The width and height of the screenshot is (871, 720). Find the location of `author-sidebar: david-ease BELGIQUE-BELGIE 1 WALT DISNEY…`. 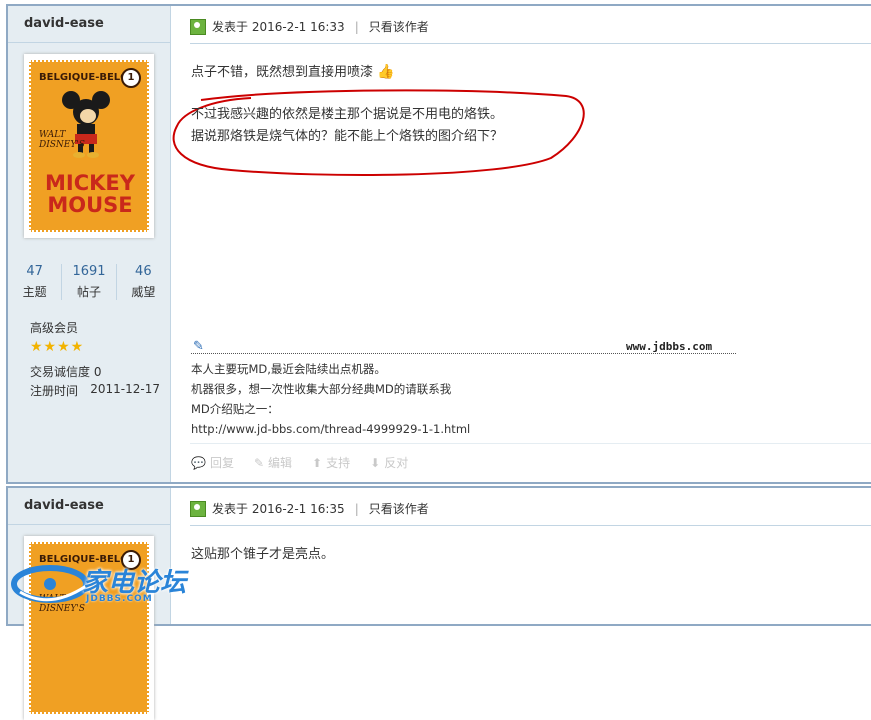

author-sidebar: david-ease BELGIQUE-BELGIE 1 WALT DISNEY… is located at coordinates (89, 244).